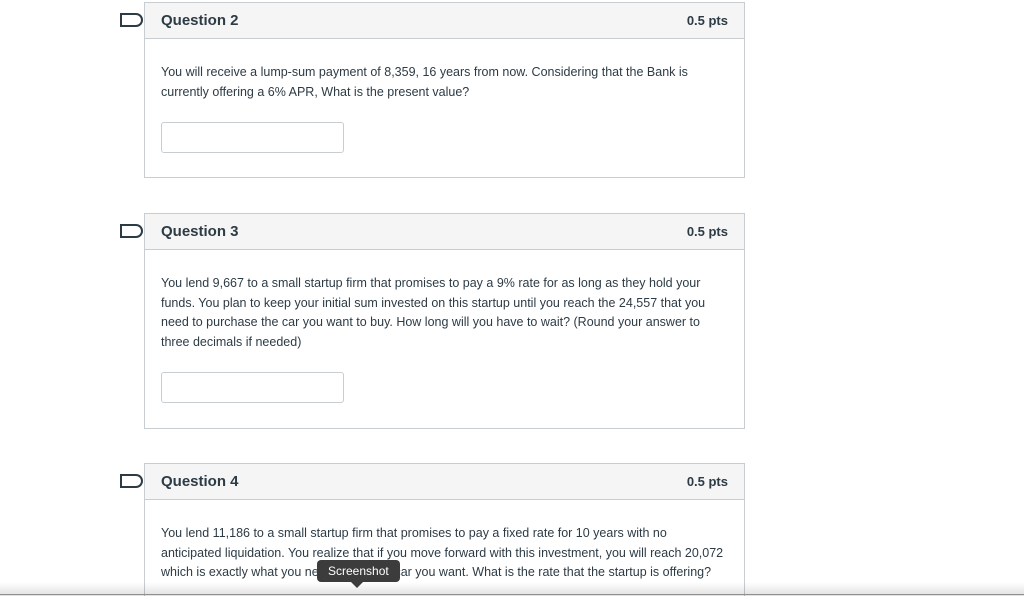 The height and width of the screenshot is (596, 1024). I want to click on question-4-header: Question 4 0.5 pts, so click(444, 482).